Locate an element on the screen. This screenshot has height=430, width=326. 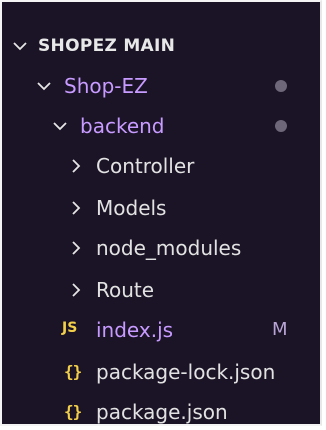
workspace-header: SHOPEZ MAIN is located at coordinates (161, 46).